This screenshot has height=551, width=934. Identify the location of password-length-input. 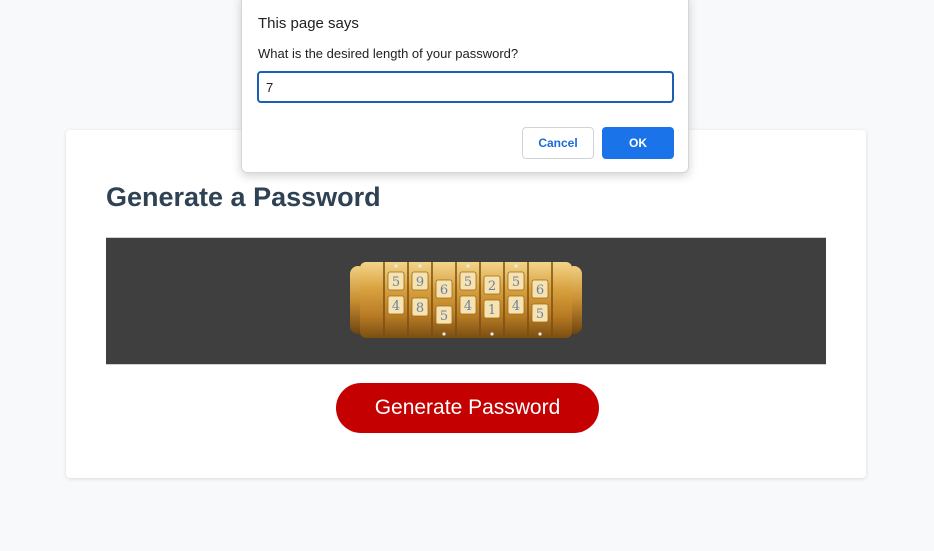
(465, 87).